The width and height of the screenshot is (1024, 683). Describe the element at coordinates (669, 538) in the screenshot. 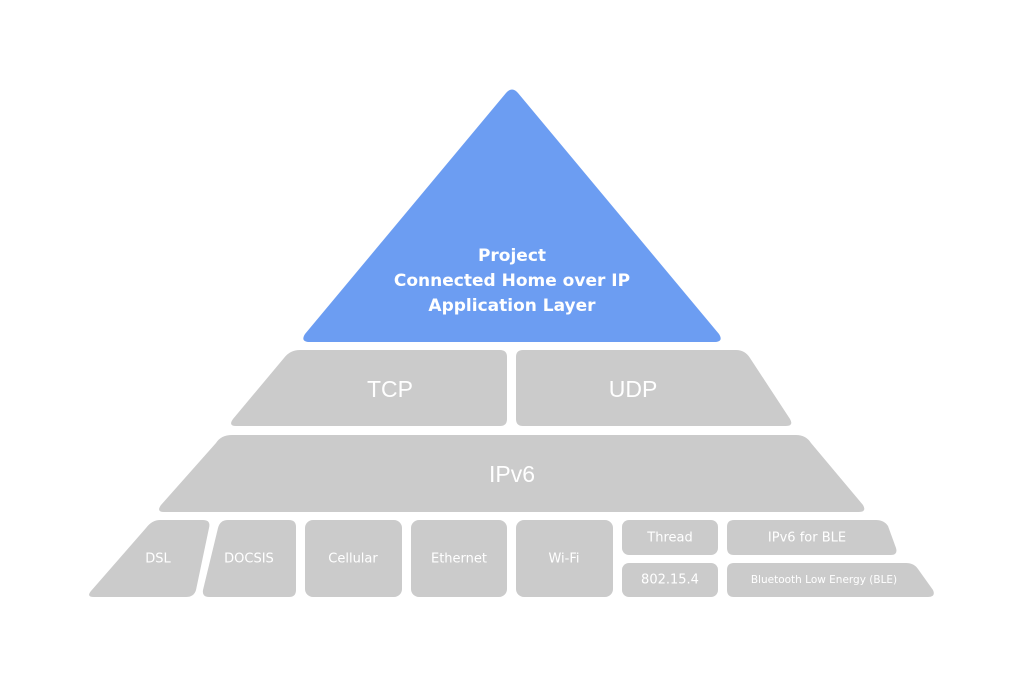

I see `thread-label: Thread` at that location.